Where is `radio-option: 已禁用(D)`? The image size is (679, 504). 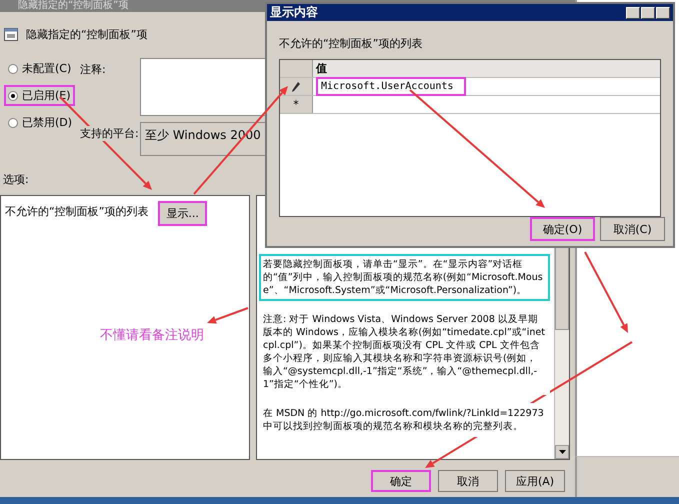 radio-option: 已禁用(D) is located at coordinates (40, 122).